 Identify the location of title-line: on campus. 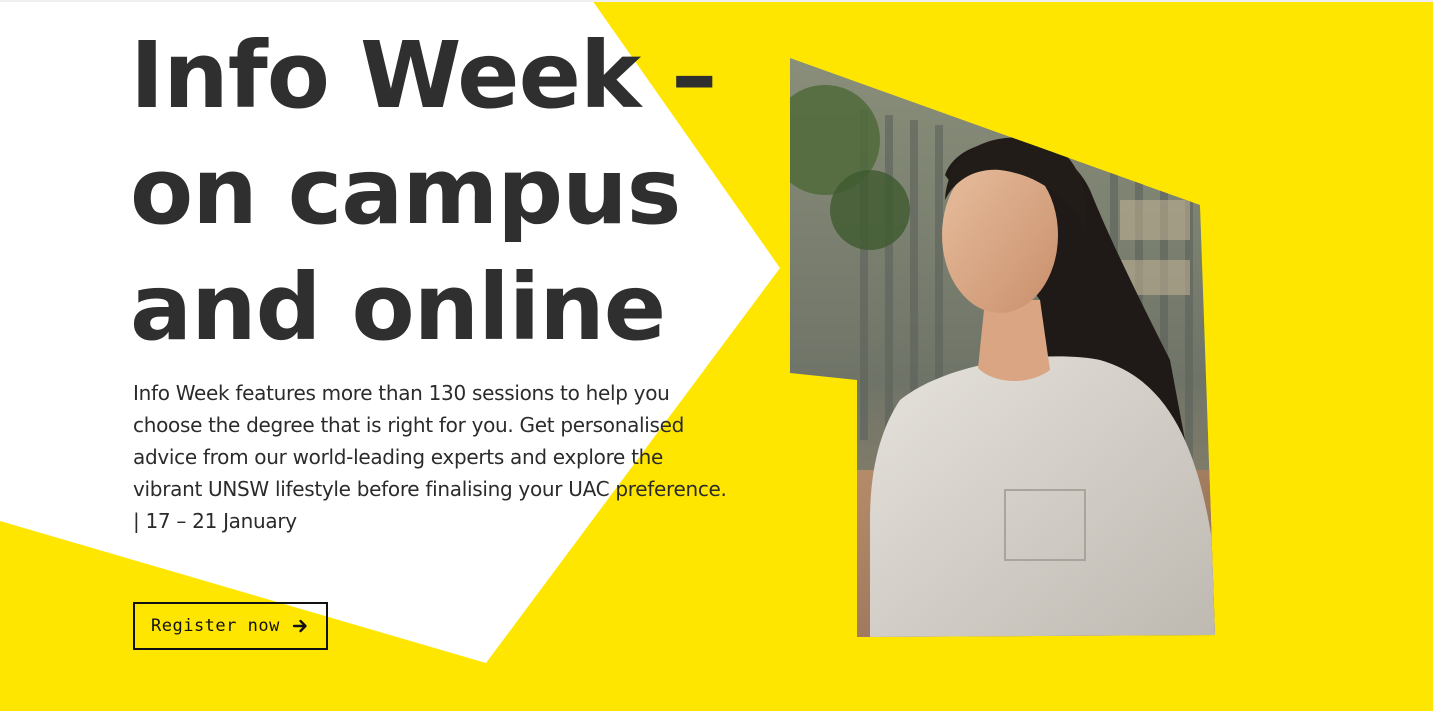
(405, 191).